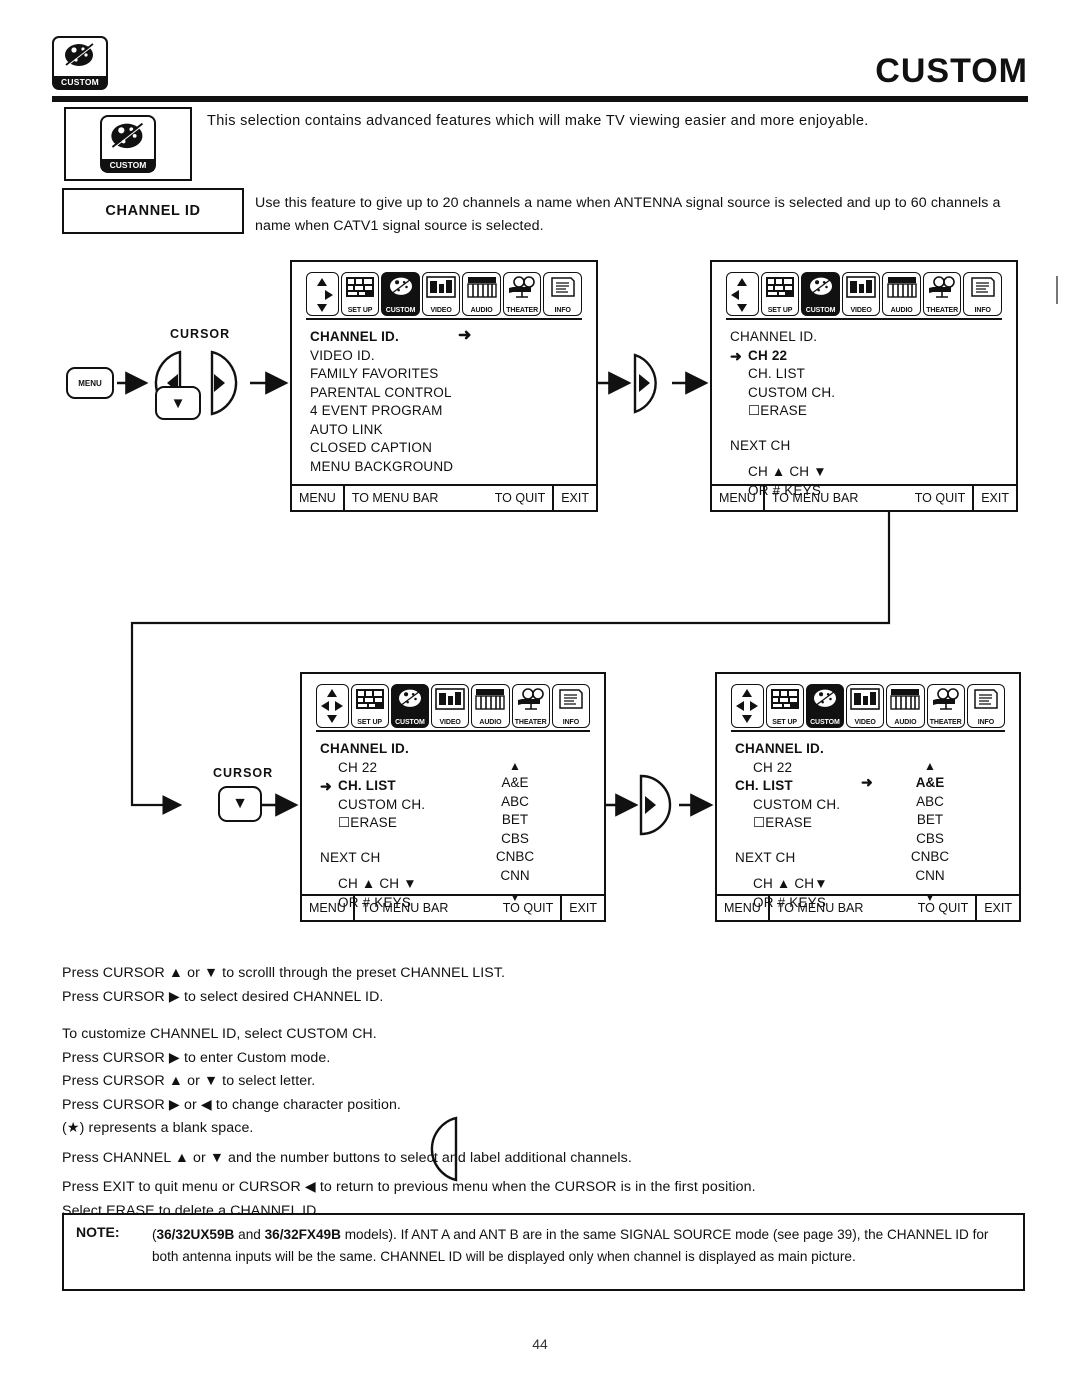 This screenshot has width=1080, height=1393. What do you see at coordinates (444, 497) in the screenshot?
I see `screen-footer-bar: MENU TO MENU BAR TO QUIT EXIT` at bounding box center [444, 497].